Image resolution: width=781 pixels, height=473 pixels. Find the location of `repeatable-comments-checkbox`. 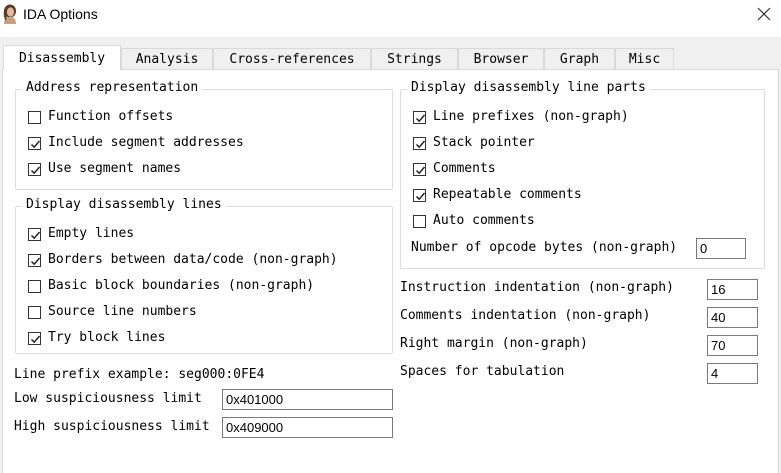

repeatable-comments-checkbox is located at coordinates (419, 195).